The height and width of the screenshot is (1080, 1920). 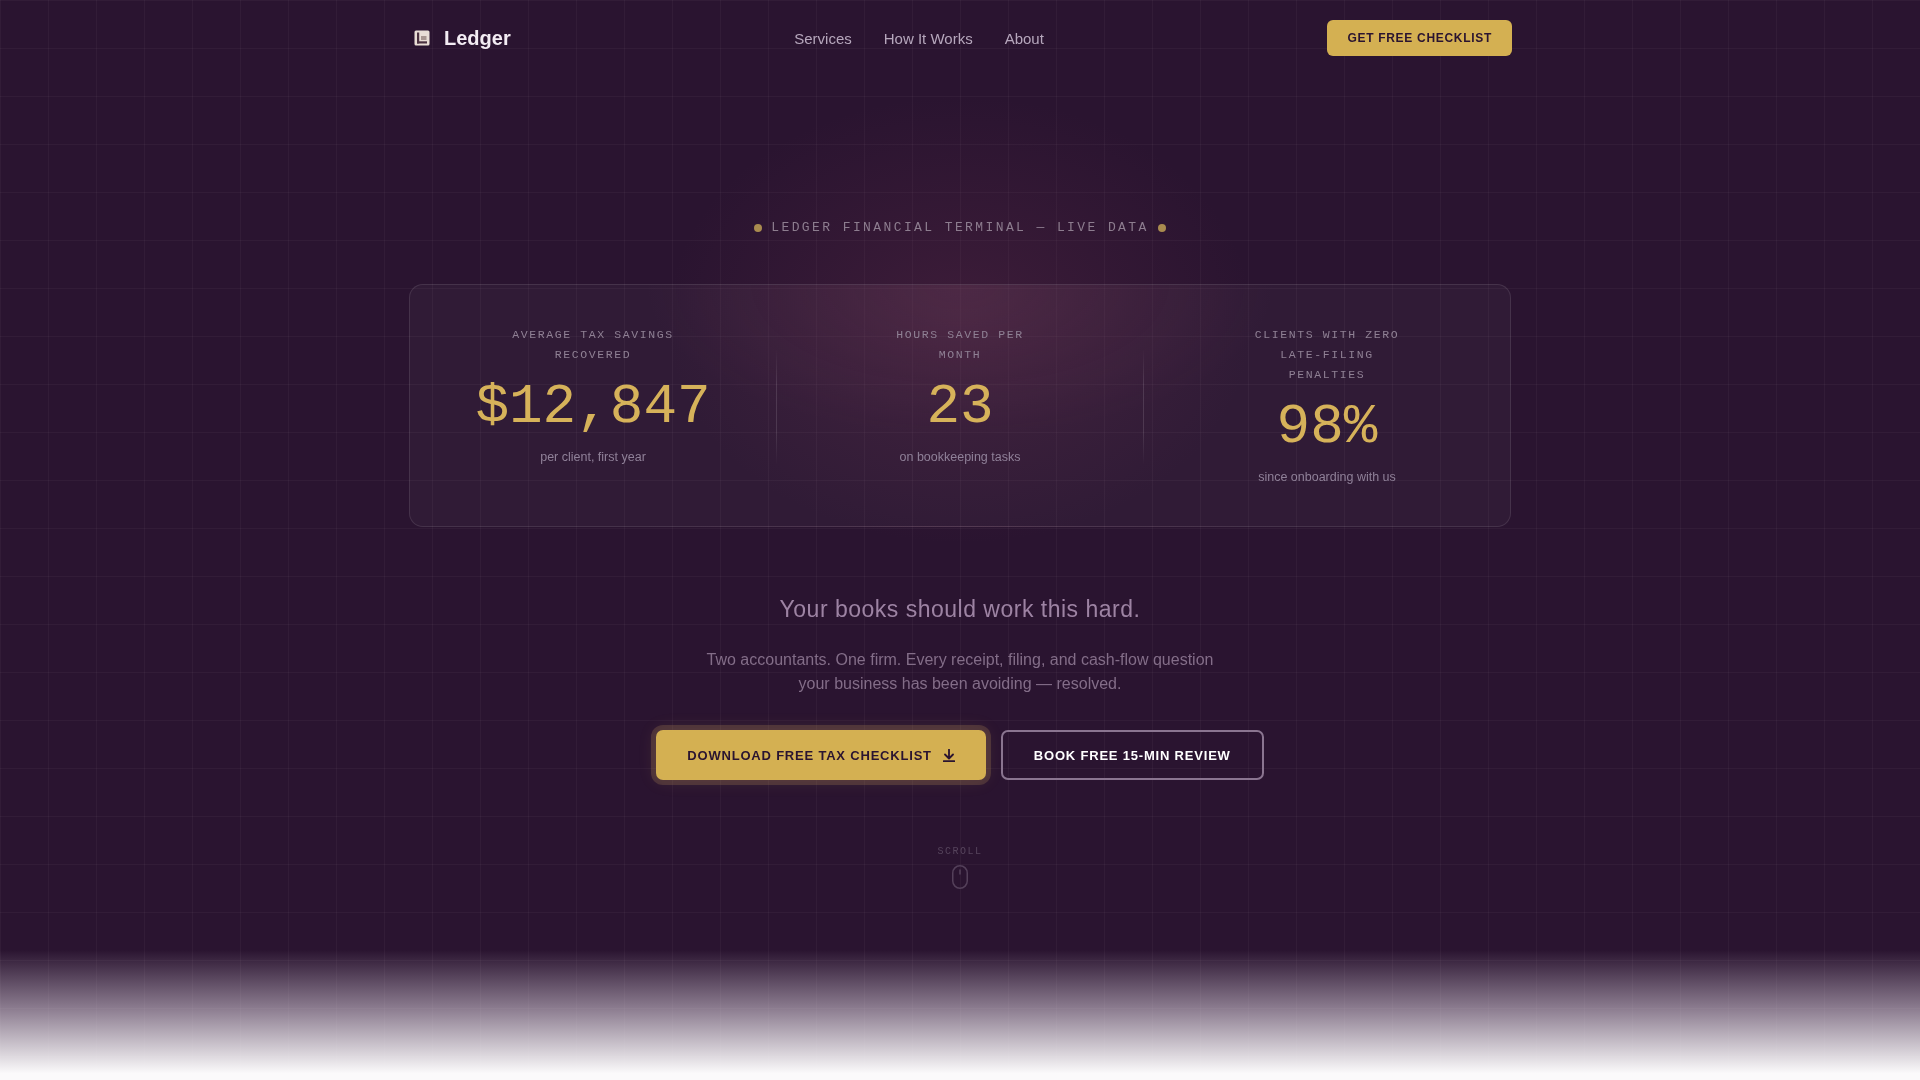 What do you see at coordinates (960, 877) in the screenshot?
I see `mouse-icon` at bounding box center [960, 877].